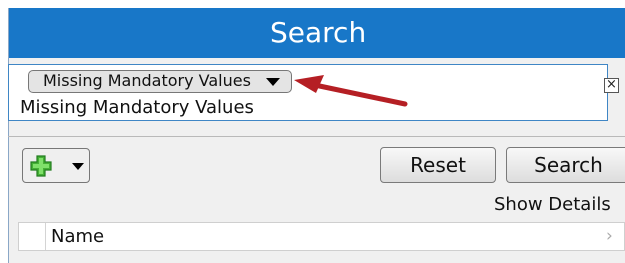 Image resolution: width=625 pixels, height=263 pixels. I want to click on annotation-arrow-head, so click(309, 84).